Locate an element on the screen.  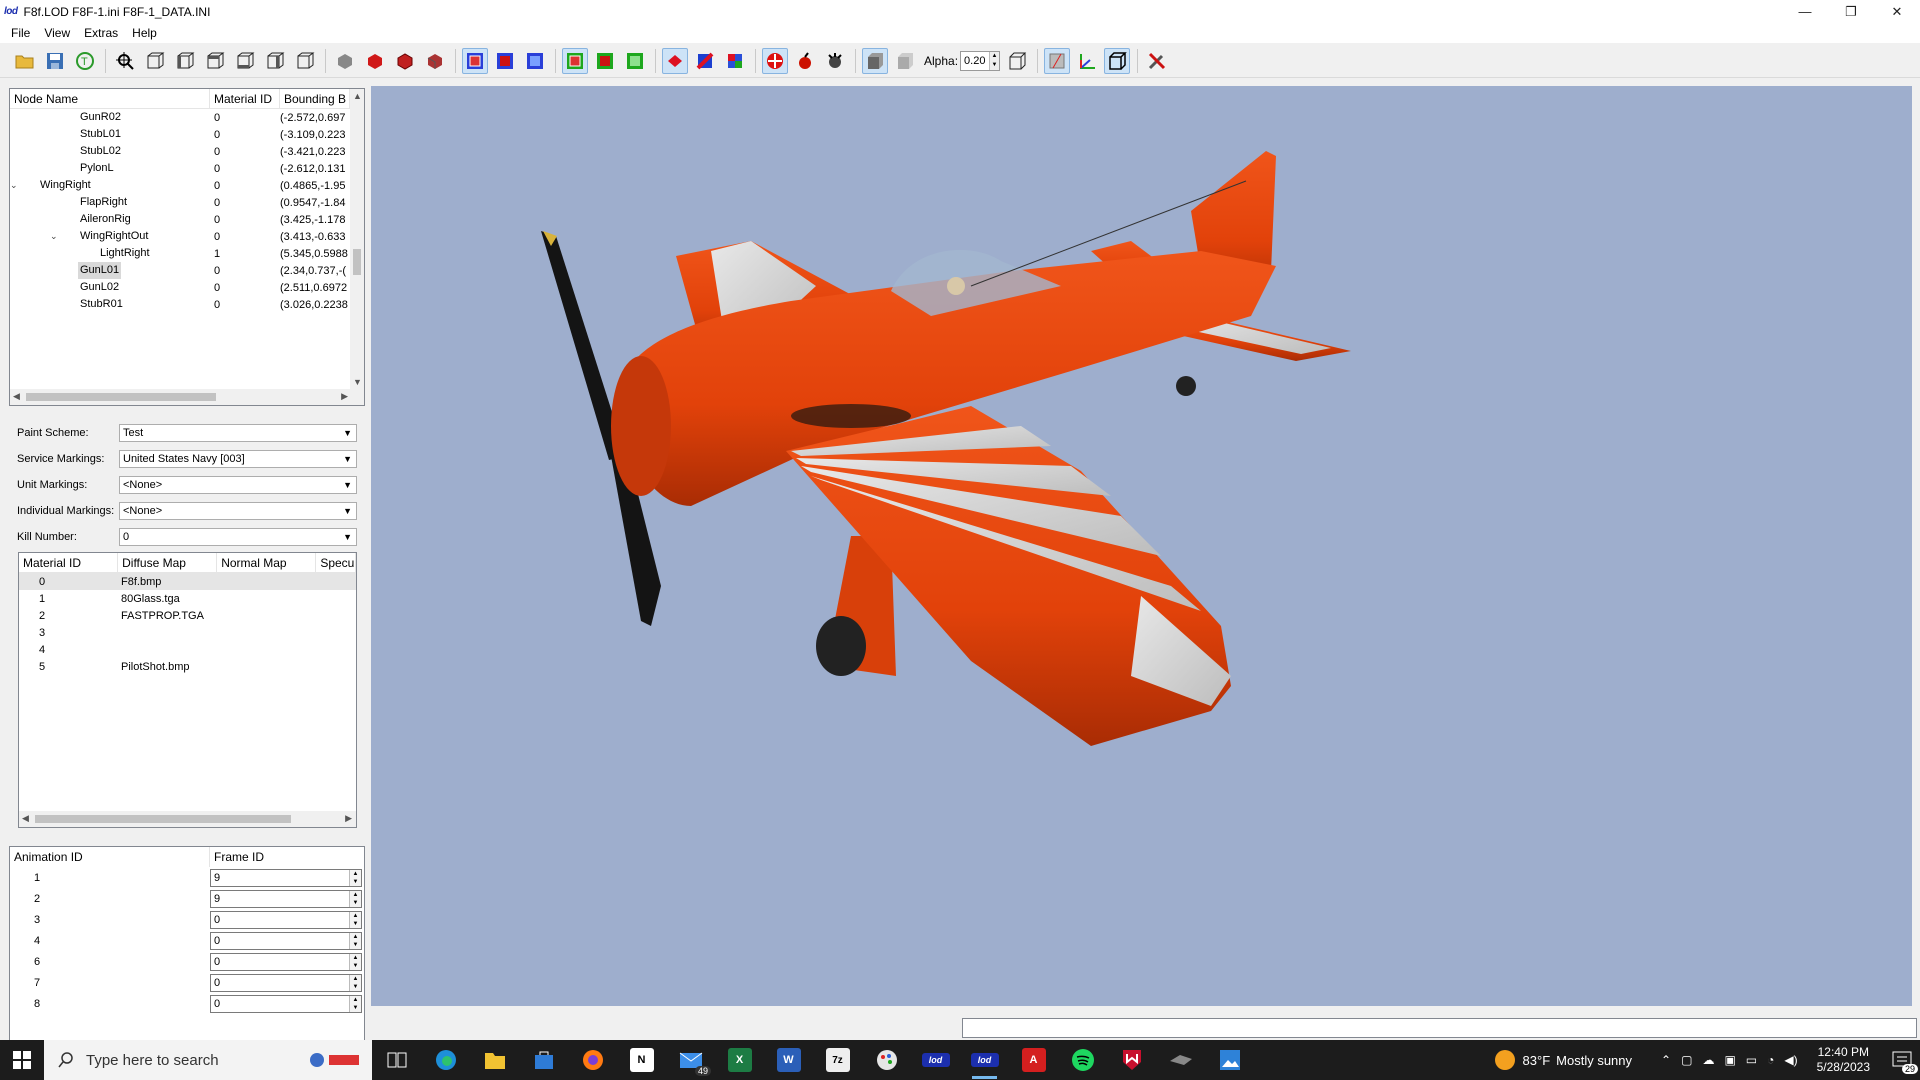
display-icon: ▣ is located at coordinates (1729, 1060).